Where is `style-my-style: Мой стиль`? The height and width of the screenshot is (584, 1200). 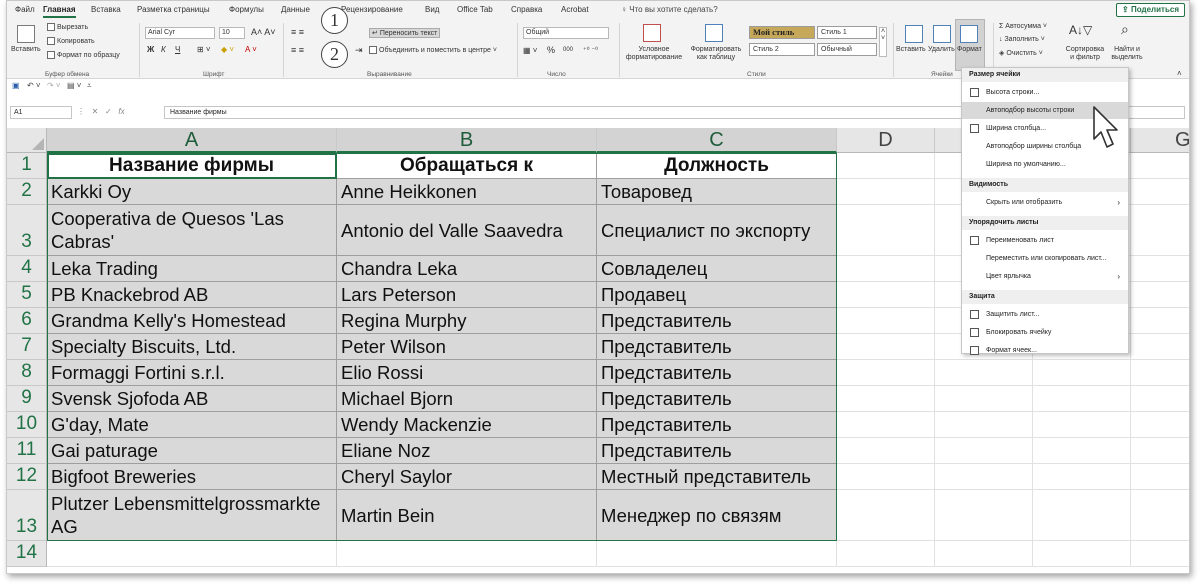 style-my-style: Мой стиль is located at coordinates (782, 32).